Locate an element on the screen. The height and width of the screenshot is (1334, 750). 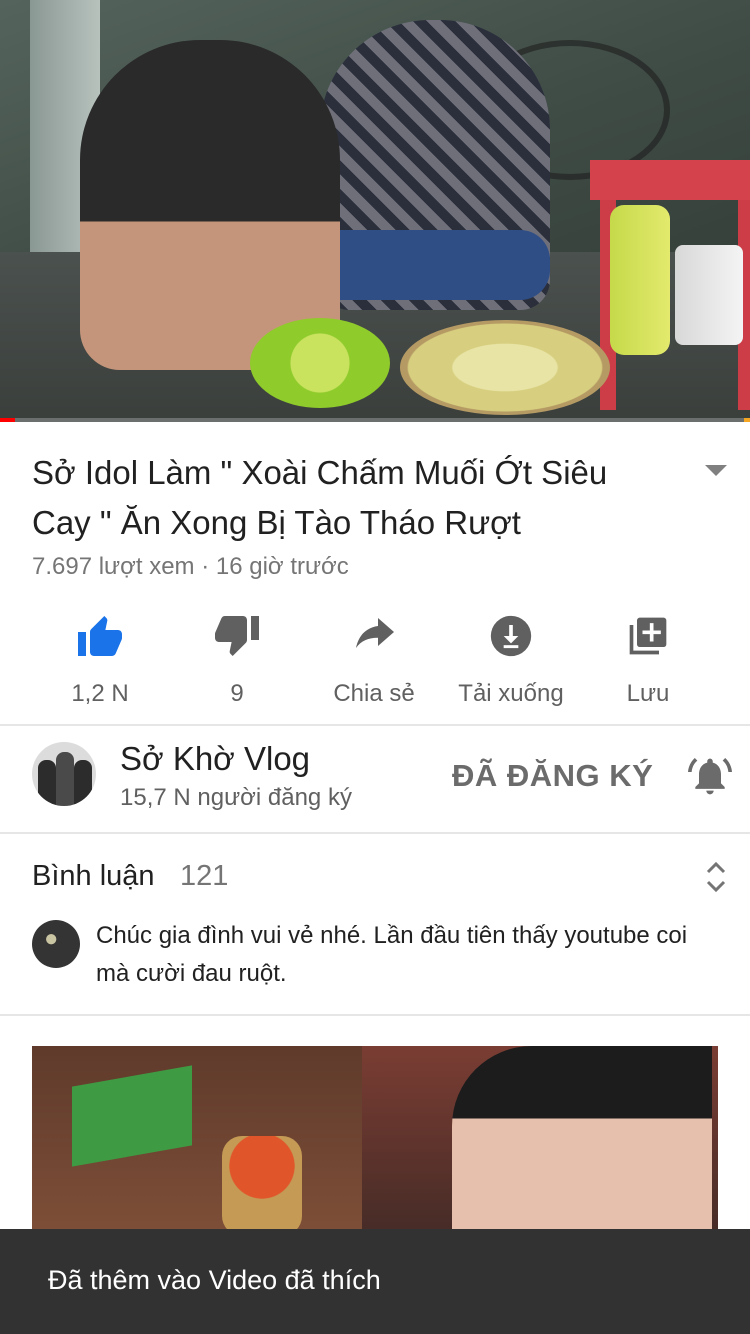
notification-bell-icon is located at coordinates (710, 778).